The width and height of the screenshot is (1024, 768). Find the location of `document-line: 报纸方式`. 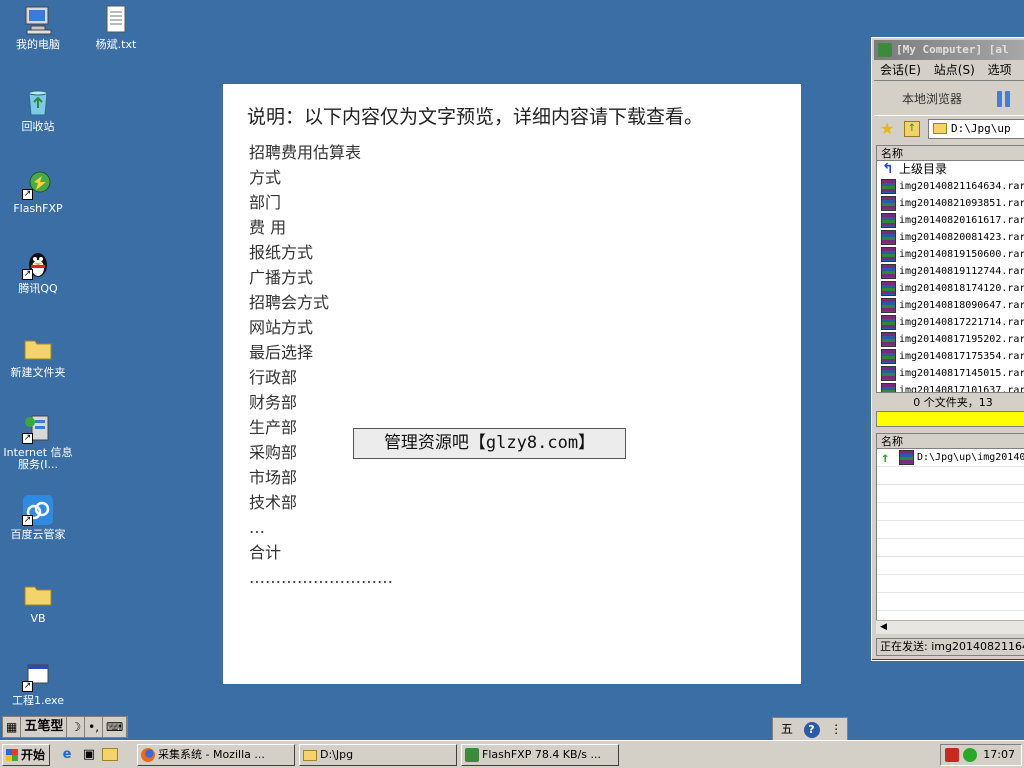

document-line: 报纸方式 is located at coordinates (281, 252).